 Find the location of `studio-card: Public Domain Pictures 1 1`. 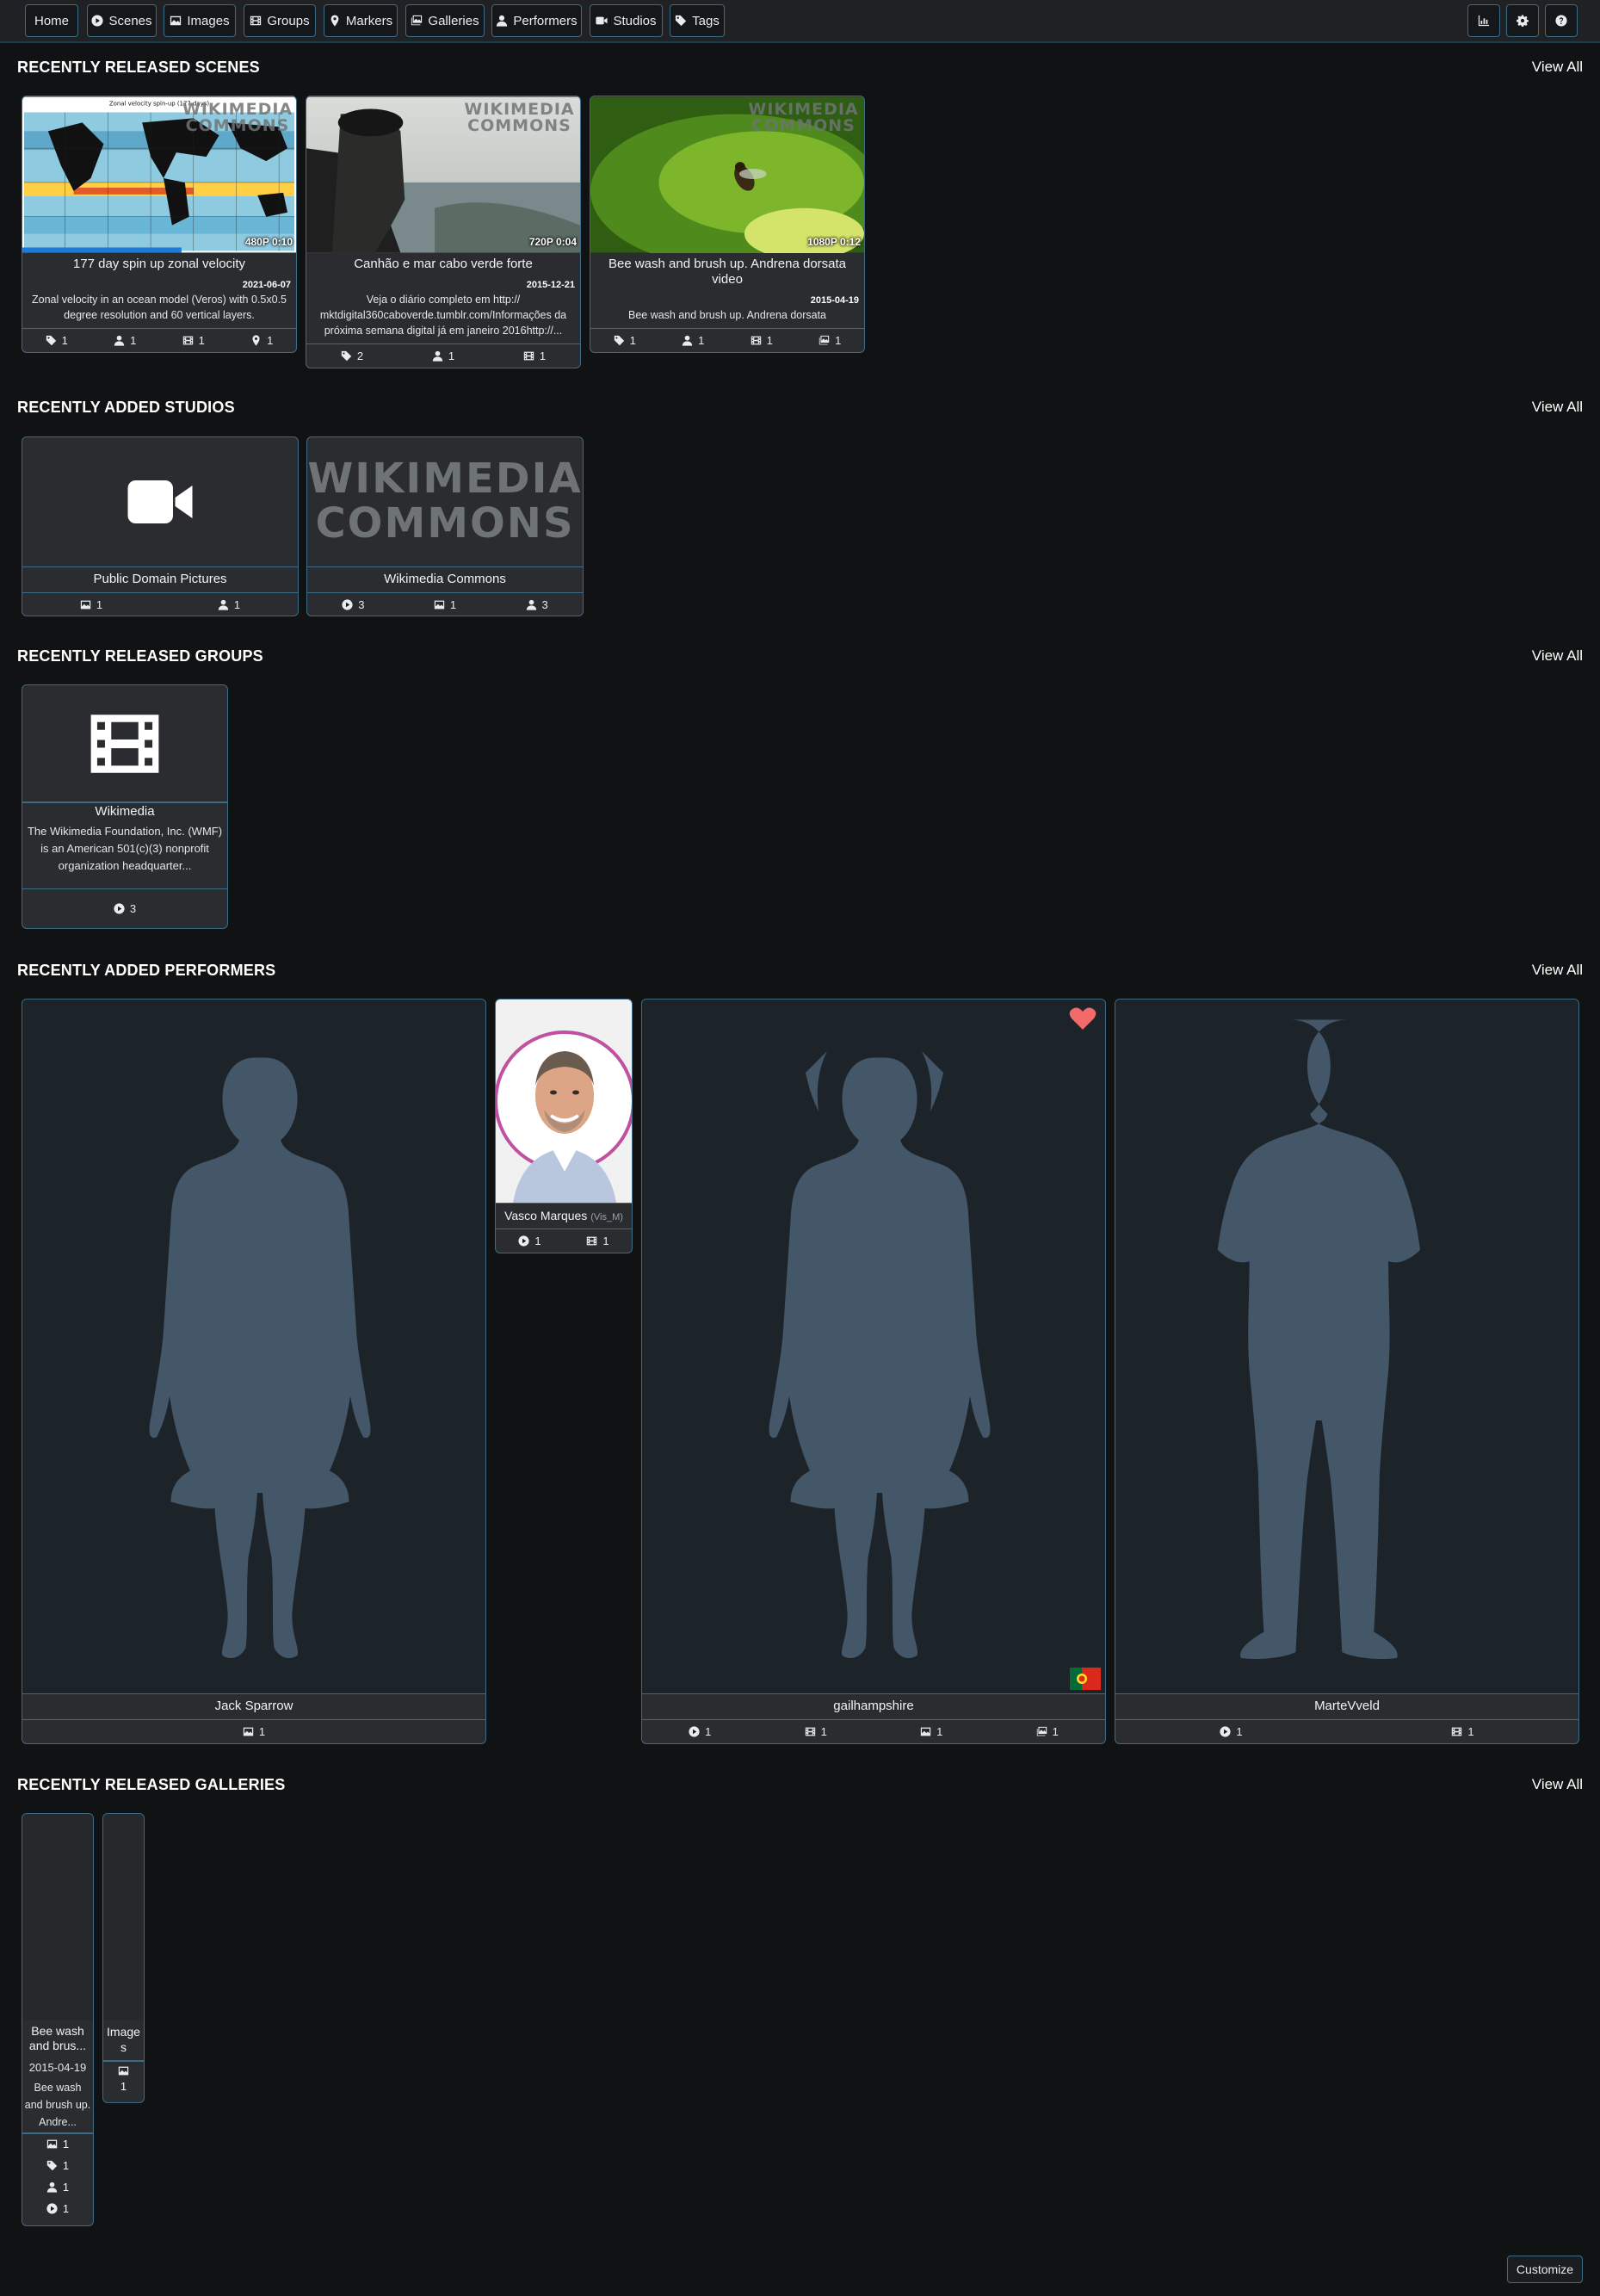

studio-card: Public Domain Pictures 1 1 is located at coordinates (160, 526).